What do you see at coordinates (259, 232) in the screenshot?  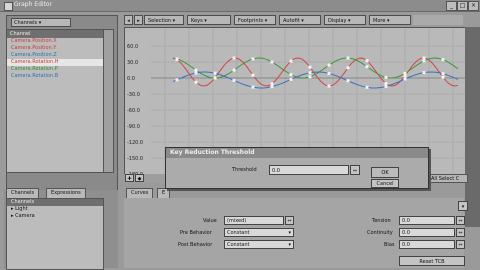 I see `pre-behavior-select: Constant ▾` at bounding box center [259, 232].